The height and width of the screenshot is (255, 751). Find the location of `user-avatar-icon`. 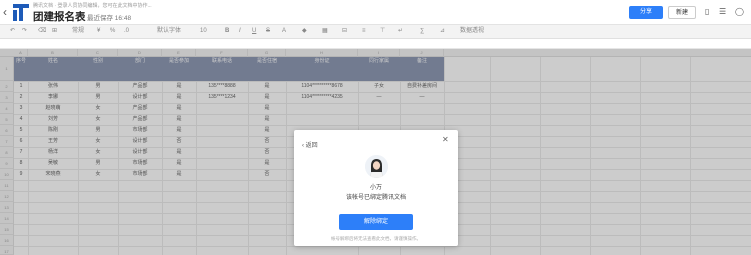

user-avatar-icon is located at coordinates (376, 166).